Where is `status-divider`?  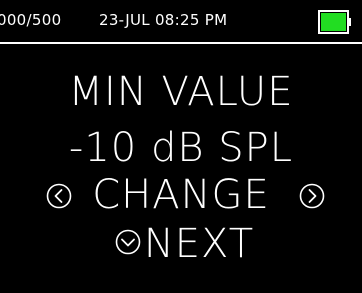 status-divider is located at coordinates (181, 43).